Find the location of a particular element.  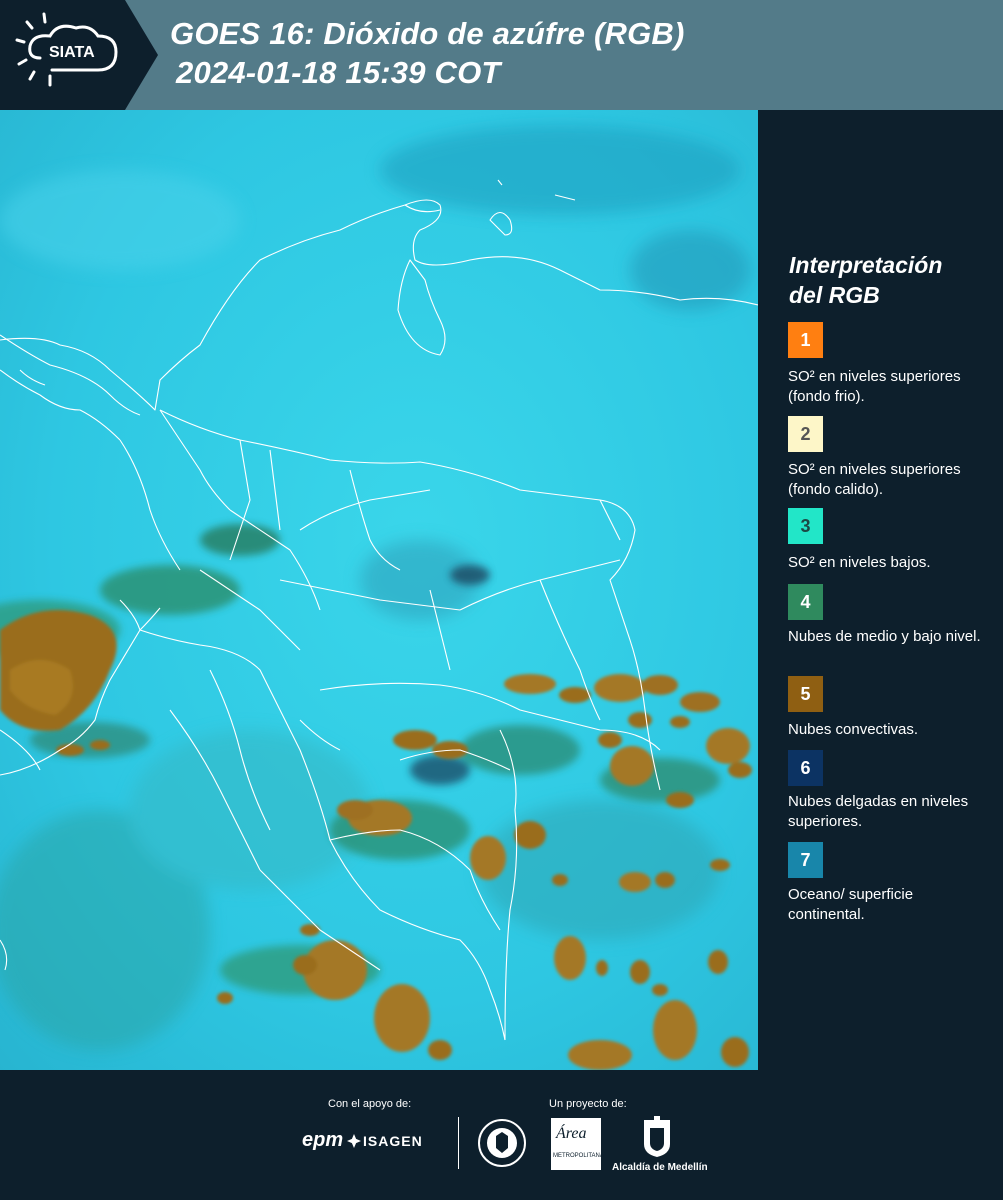

legend-label-1: SO² en niveles superiores (fondo frio). is located at coordinates (874, 386).